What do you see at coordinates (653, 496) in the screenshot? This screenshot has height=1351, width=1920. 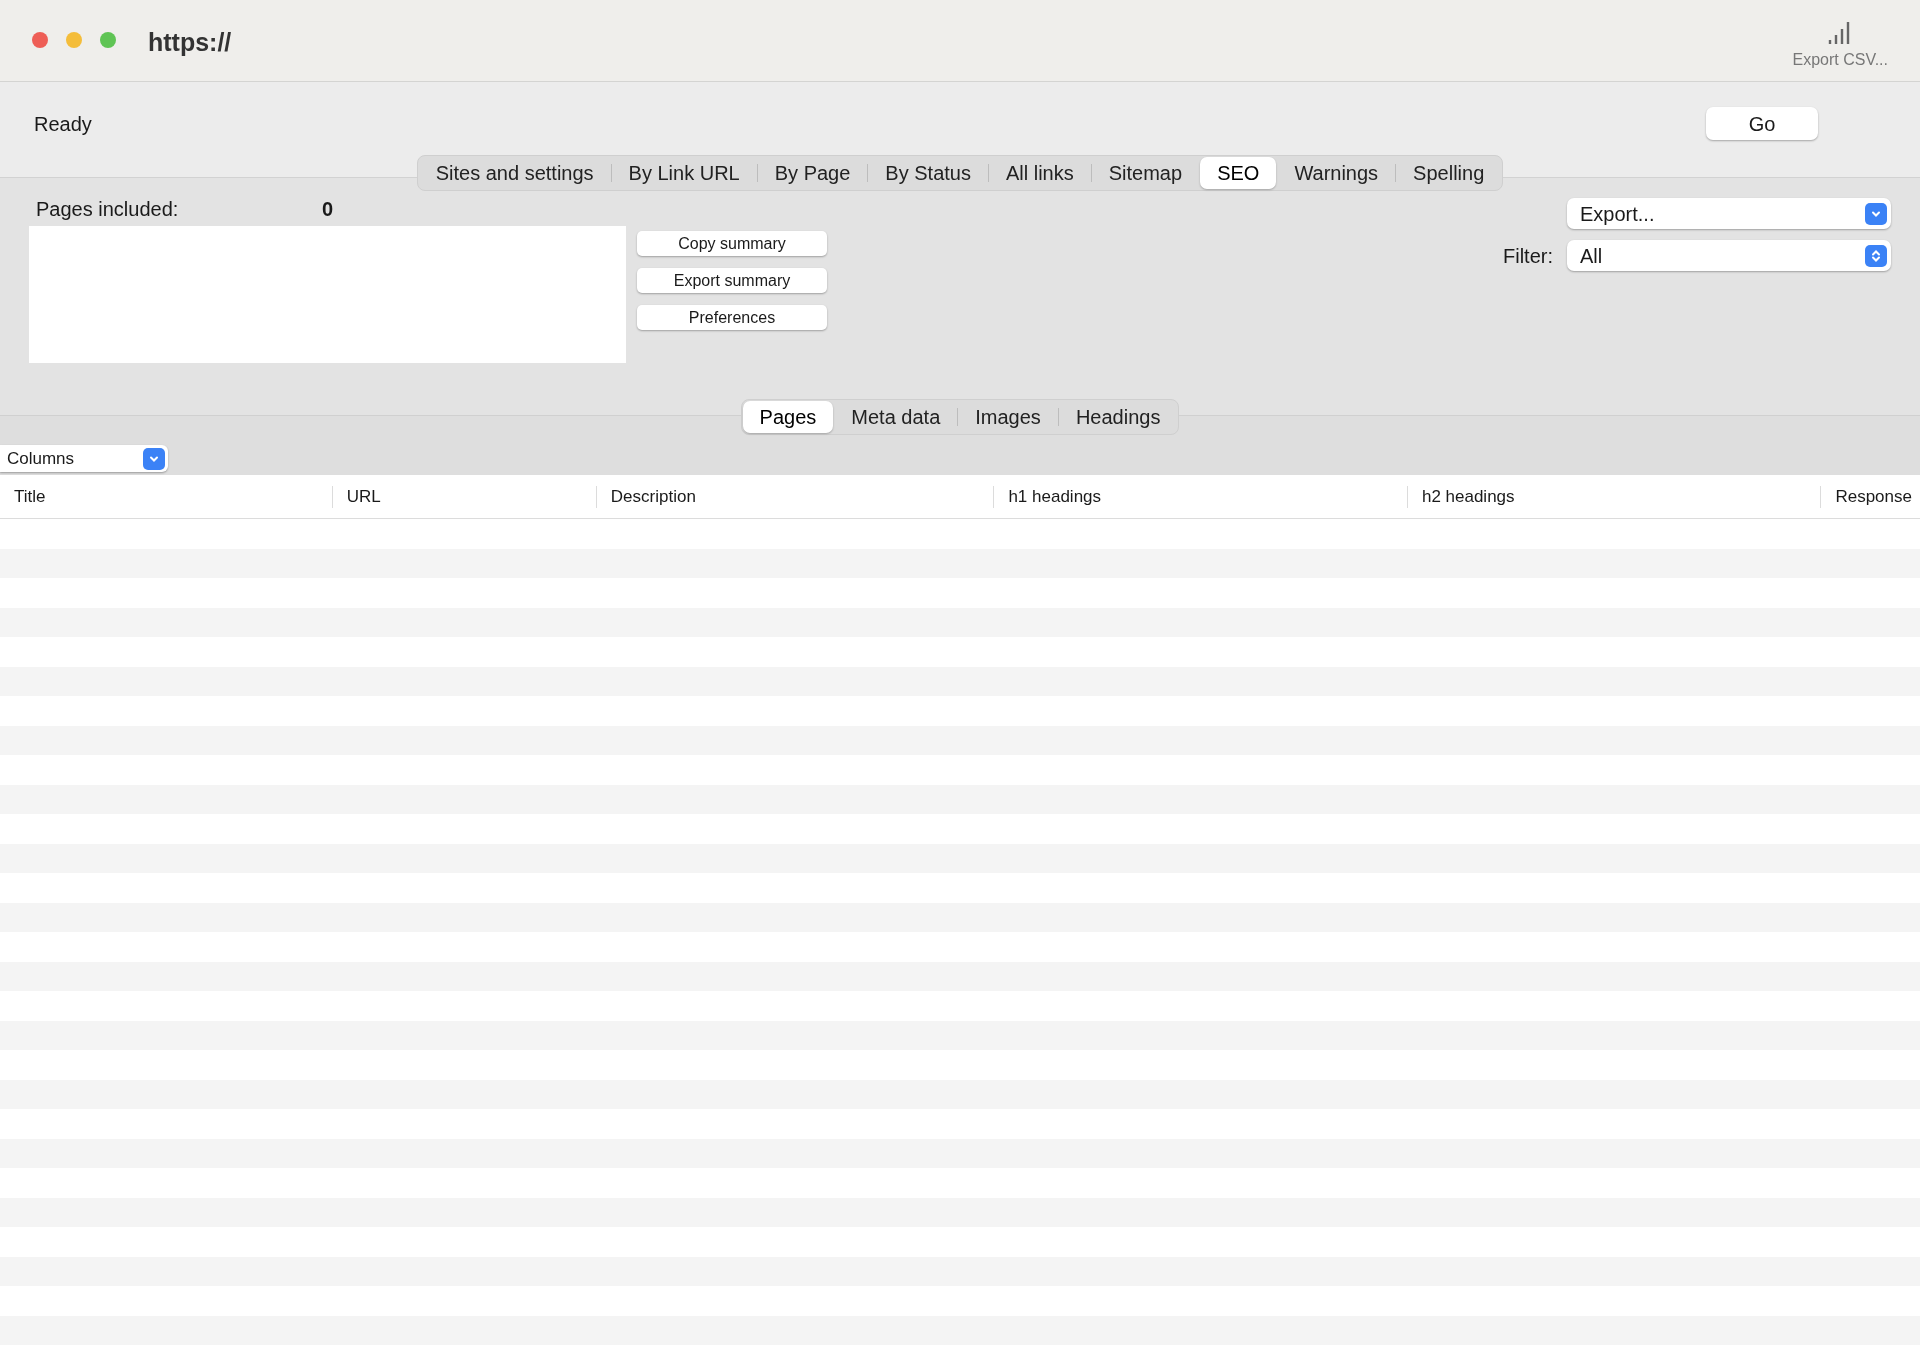 I see `column-header: Description` at bounding box center [653, 496].